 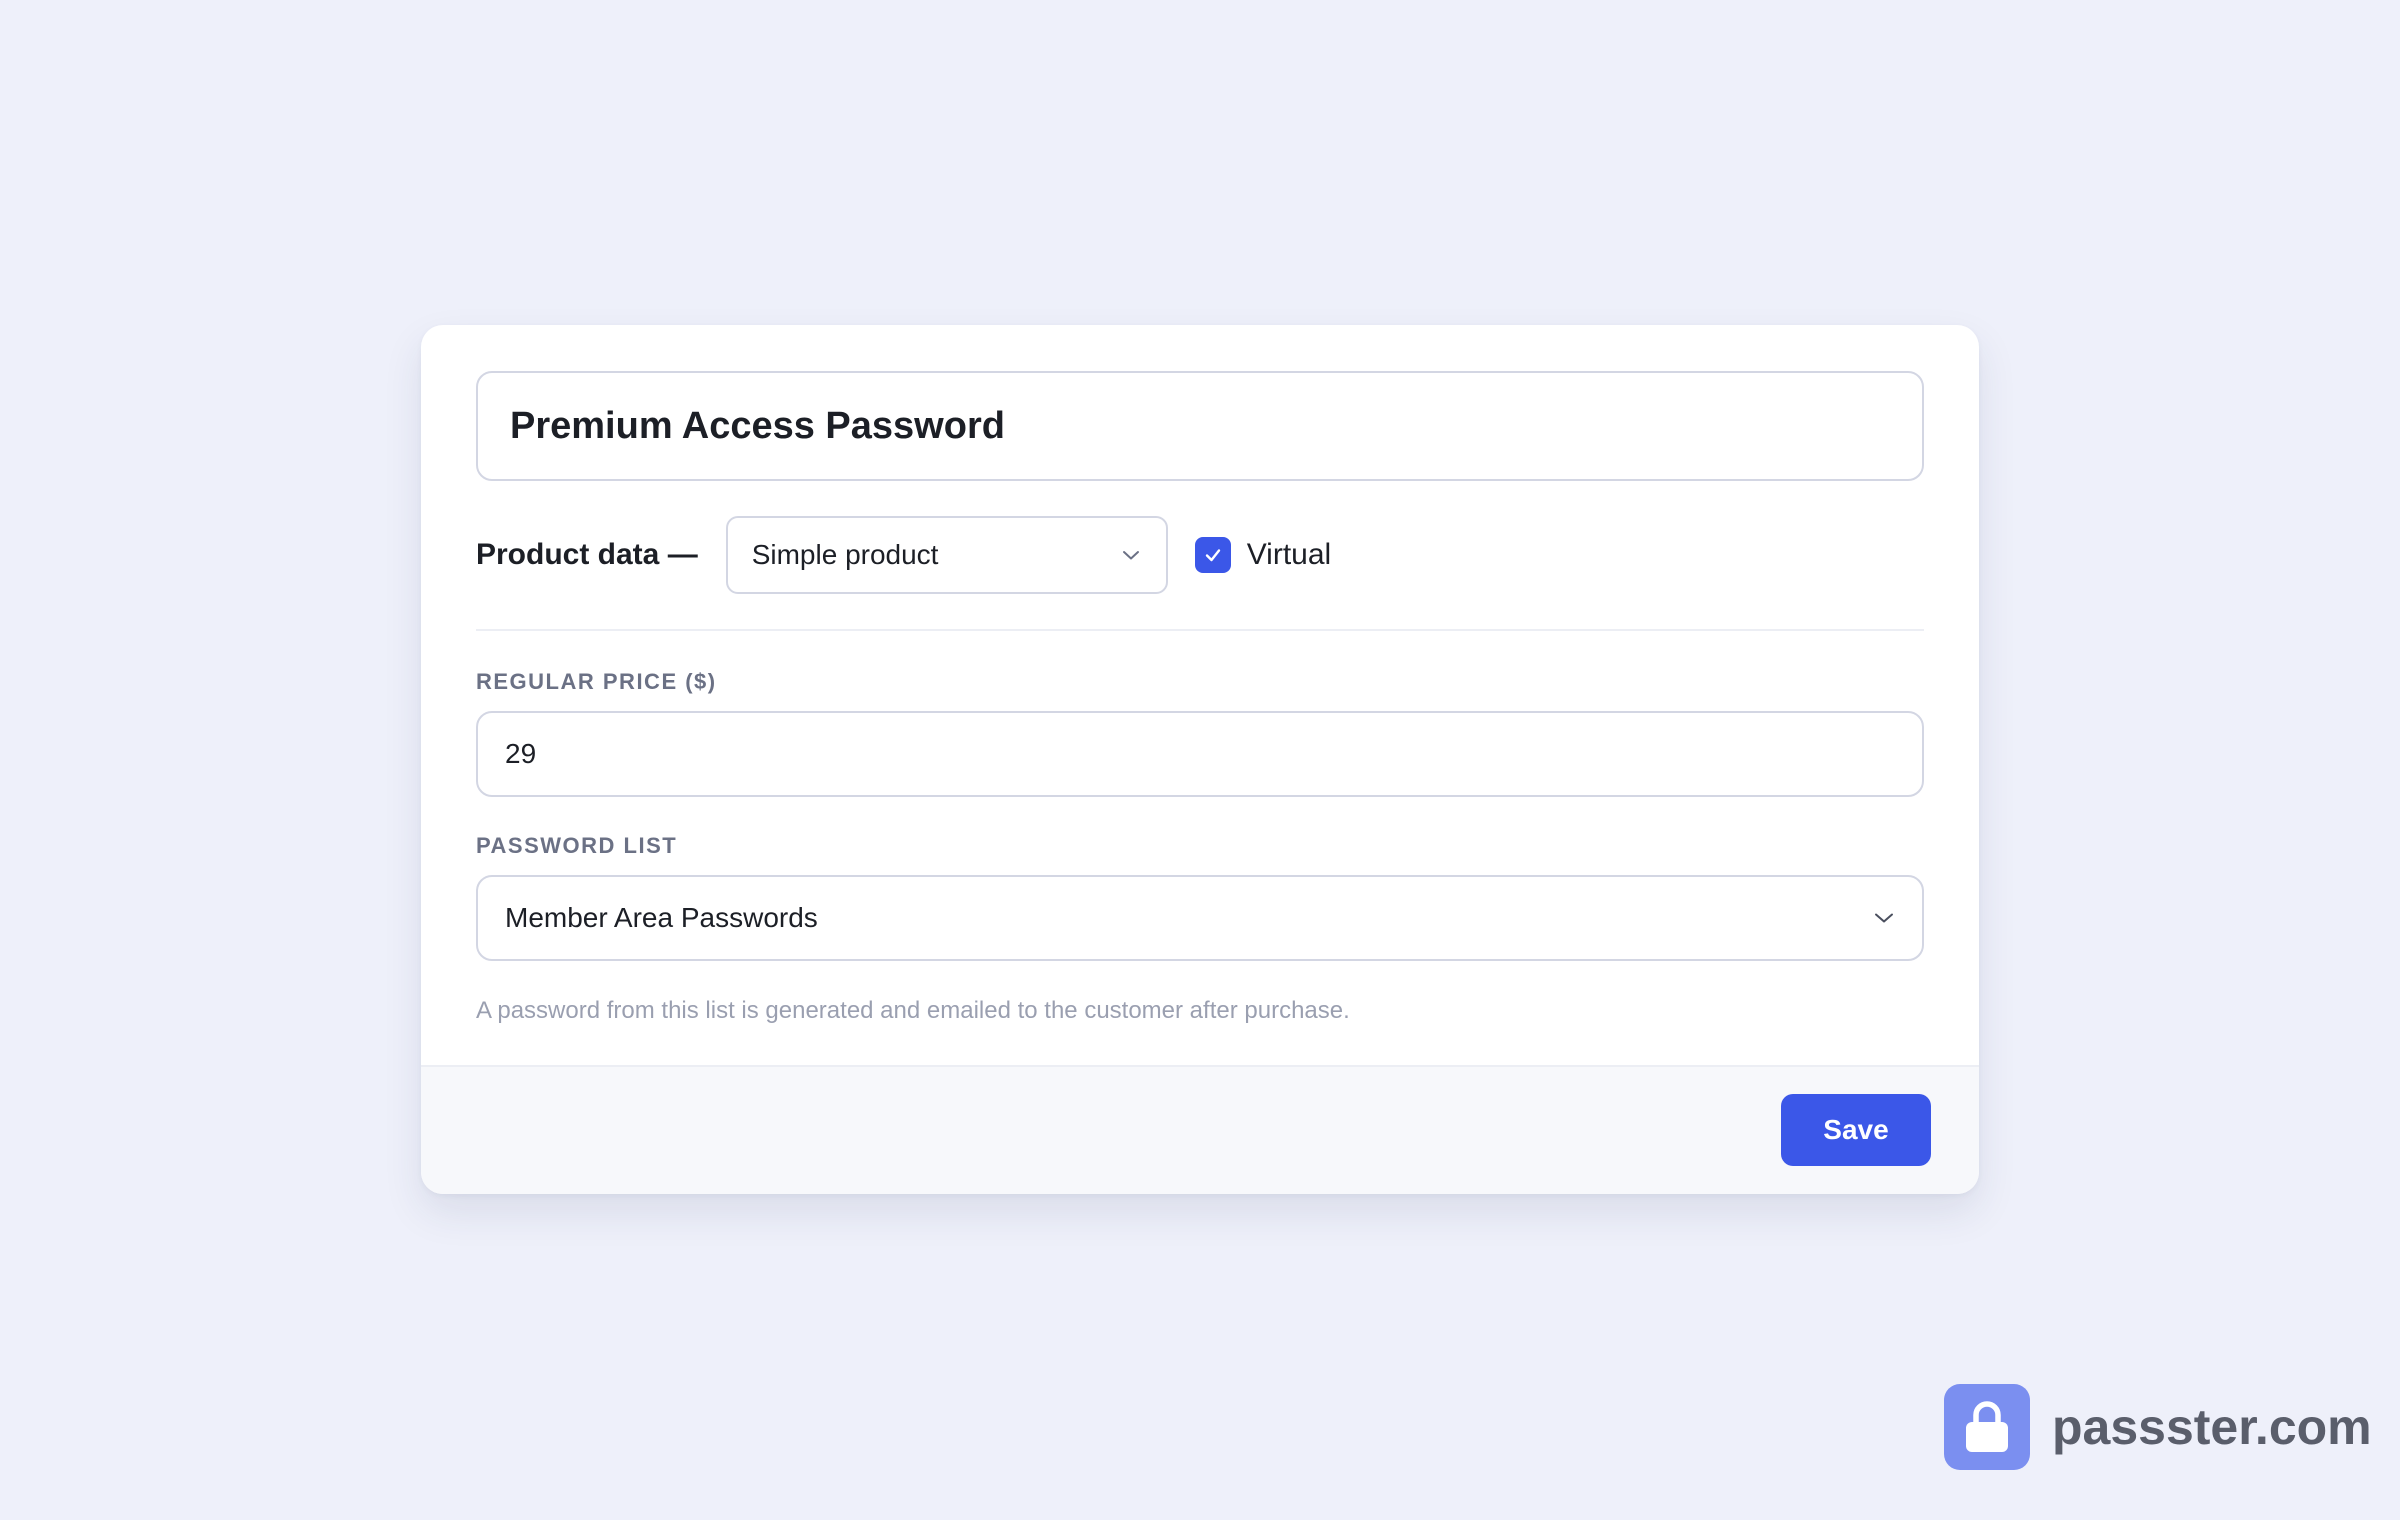 I want to click on card-footer: Save, so click(x=1200, y=1129).